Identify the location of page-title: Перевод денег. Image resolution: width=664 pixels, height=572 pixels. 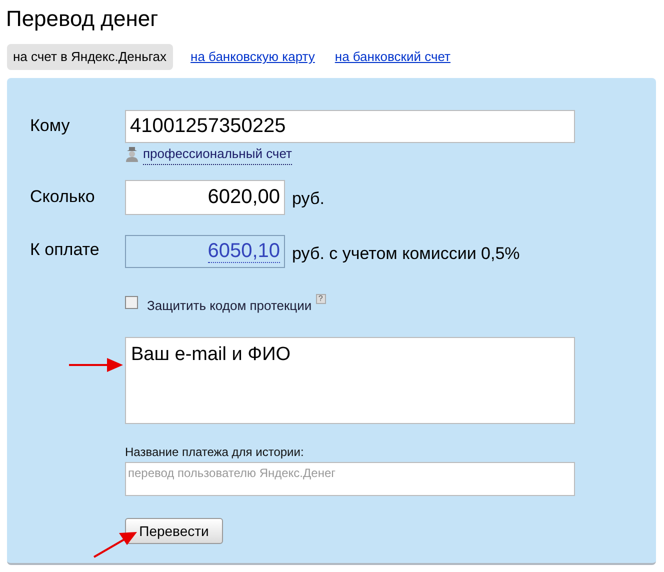
(82, 19).